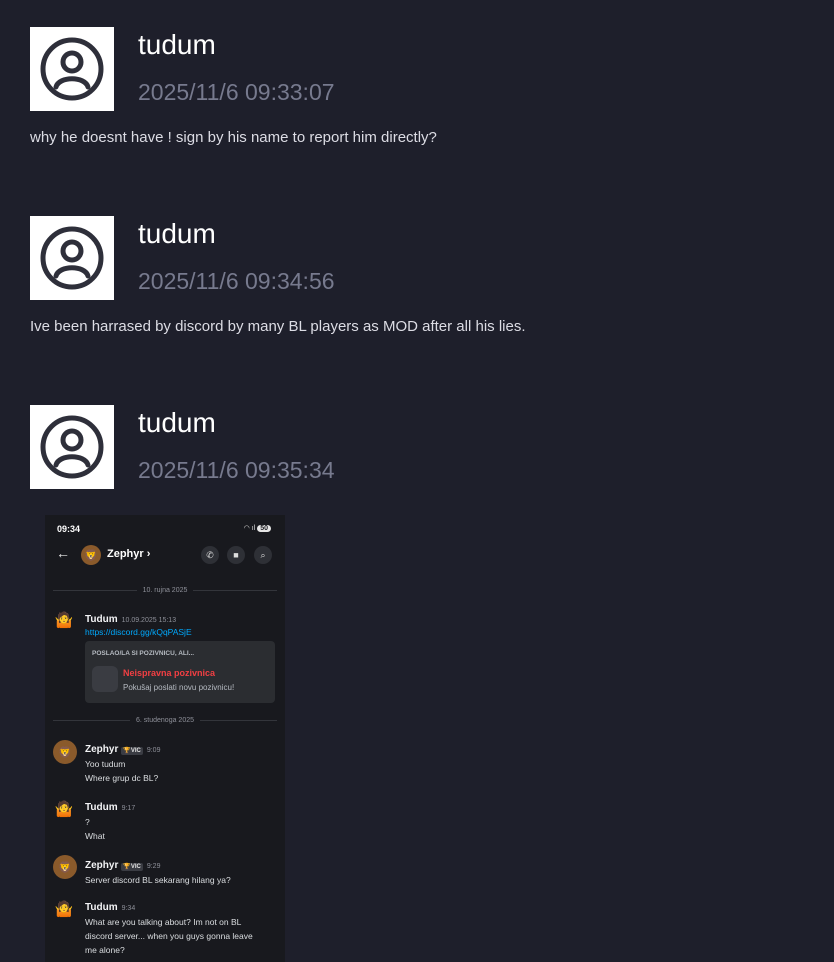 The height and width of the screenshot is (962, 834). What do you see at coordinates (236, 92) in the screenshot?
I see `message-timestamp: 2025/11/6 09:33:07` at bounding box center [236, 92].